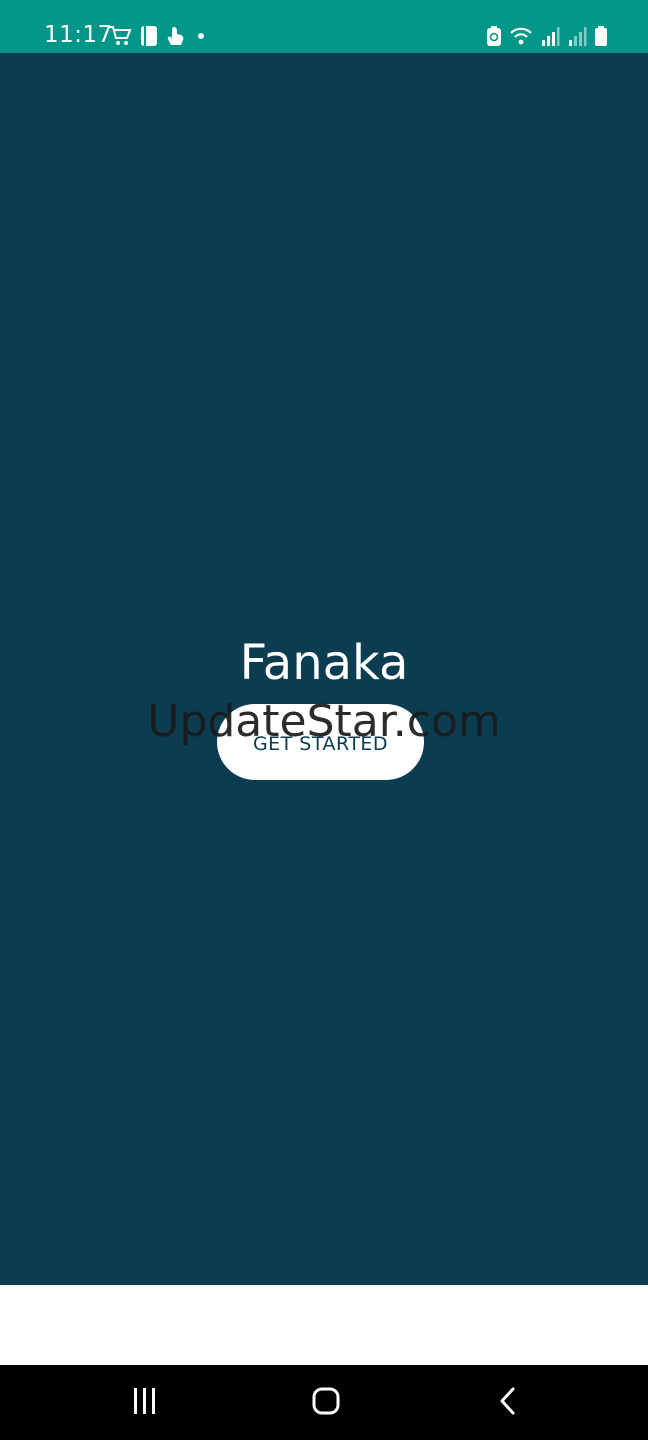 The image size is (648, 1440). What do you see at coordinates (149, 36) in the screenshot?
I see `notes-icon` at bounding box center [149, 36].